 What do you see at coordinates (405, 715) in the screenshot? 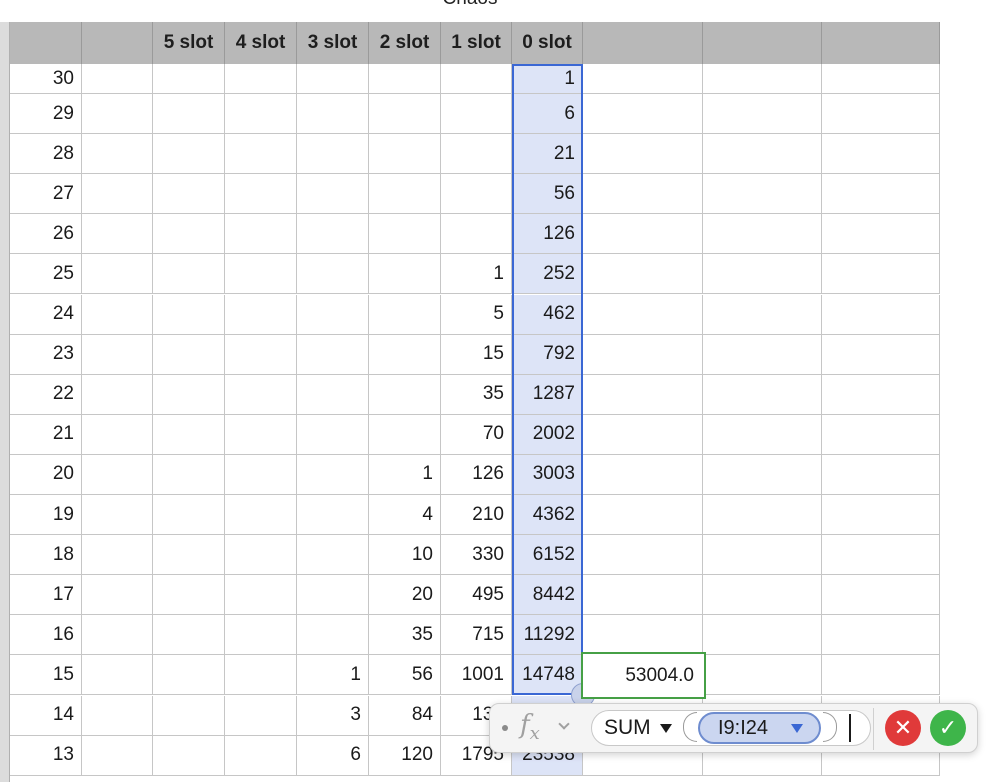
I see `table-cell: 84` at bounding box center [405, 715].